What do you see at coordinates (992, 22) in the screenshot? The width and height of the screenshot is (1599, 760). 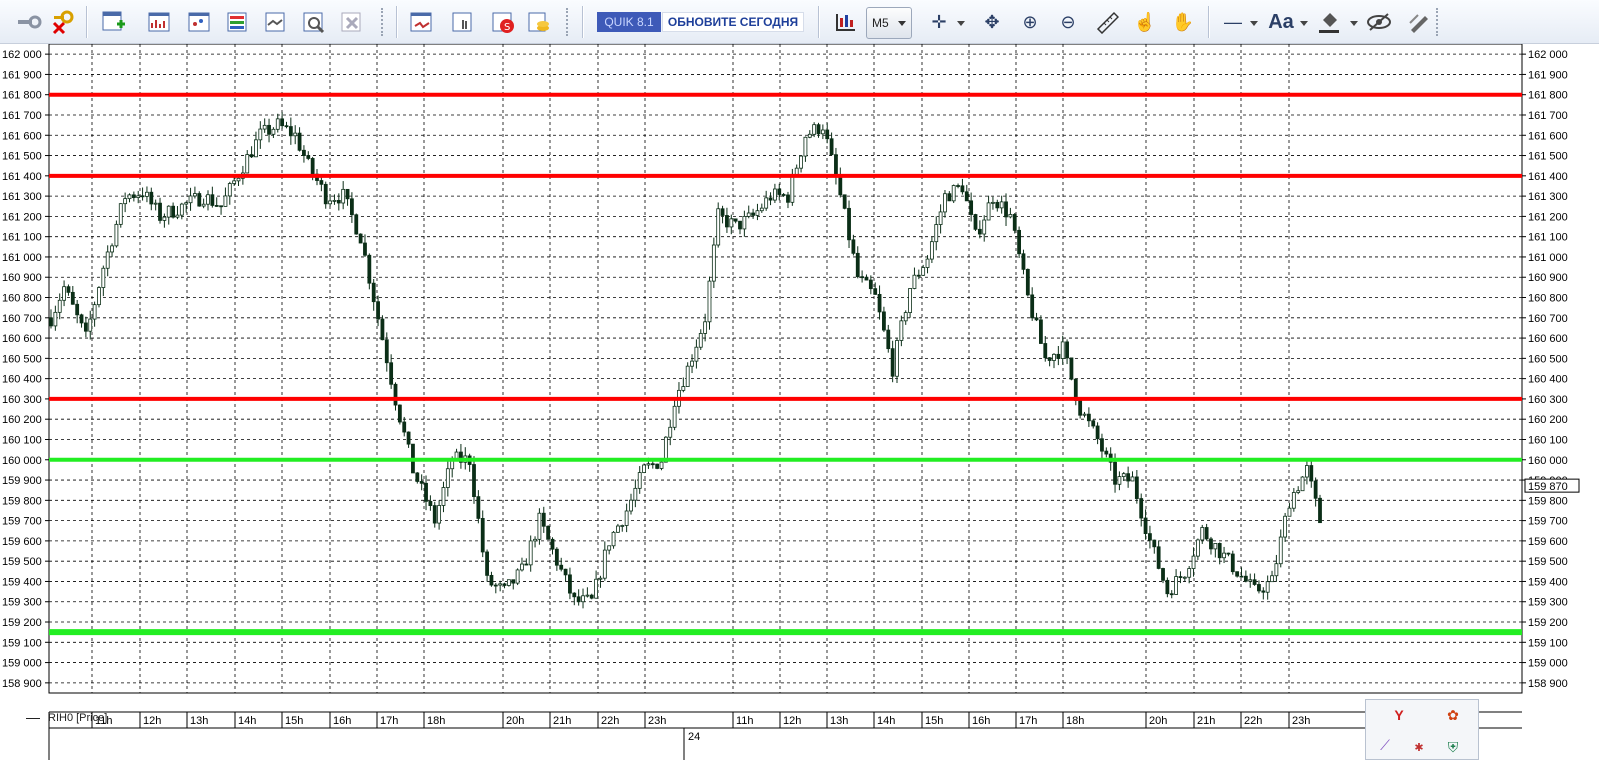 I see `move-icon: ✥` at bounding box center [992, 22].